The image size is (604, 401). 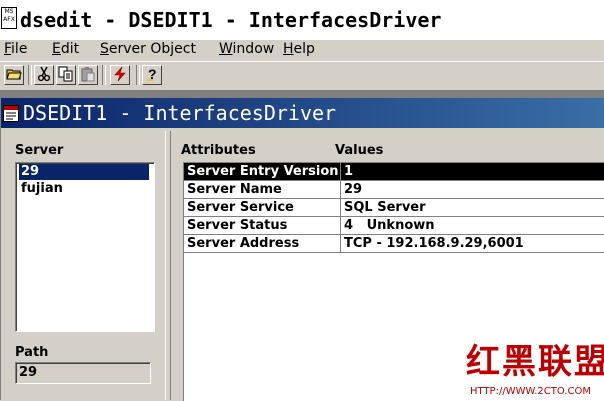 What do you see at coordinates (262, 225) in the screenshot?
I see `attribute-name: Server Status` at bounding box center [262, 225].